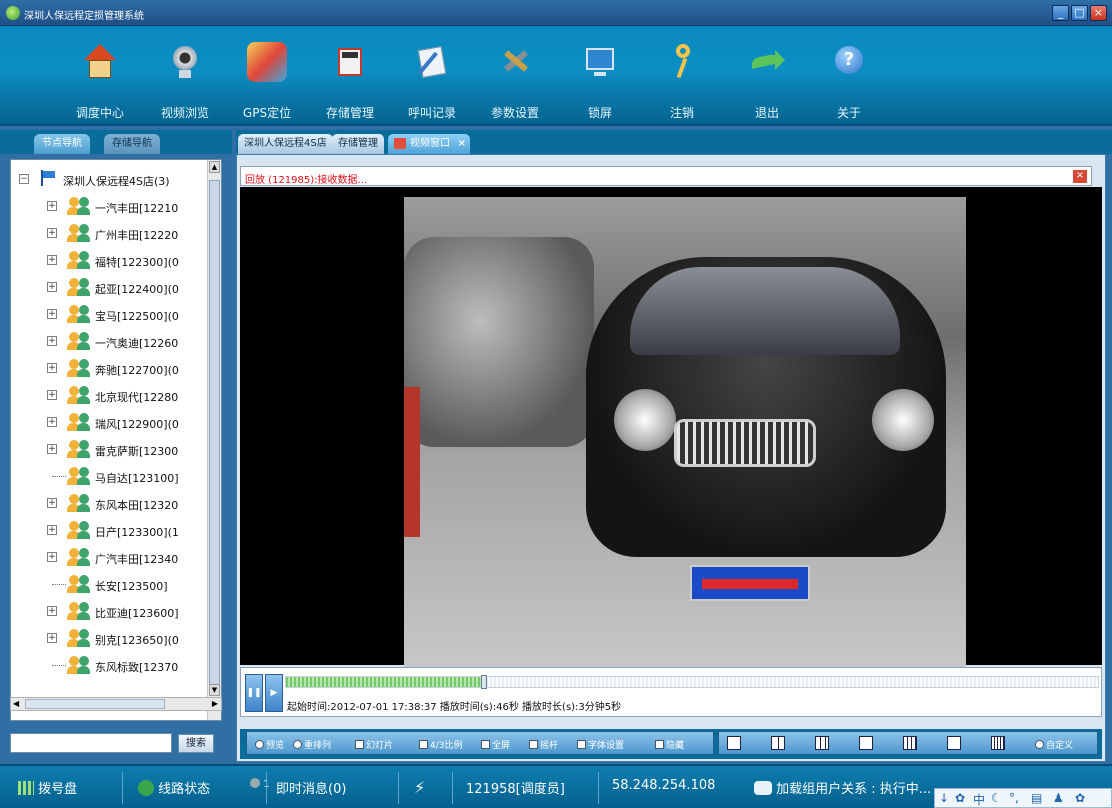  Describe the element at coordinates (269, 744) in the screenshot. I see `option-0: 预览` at that location.